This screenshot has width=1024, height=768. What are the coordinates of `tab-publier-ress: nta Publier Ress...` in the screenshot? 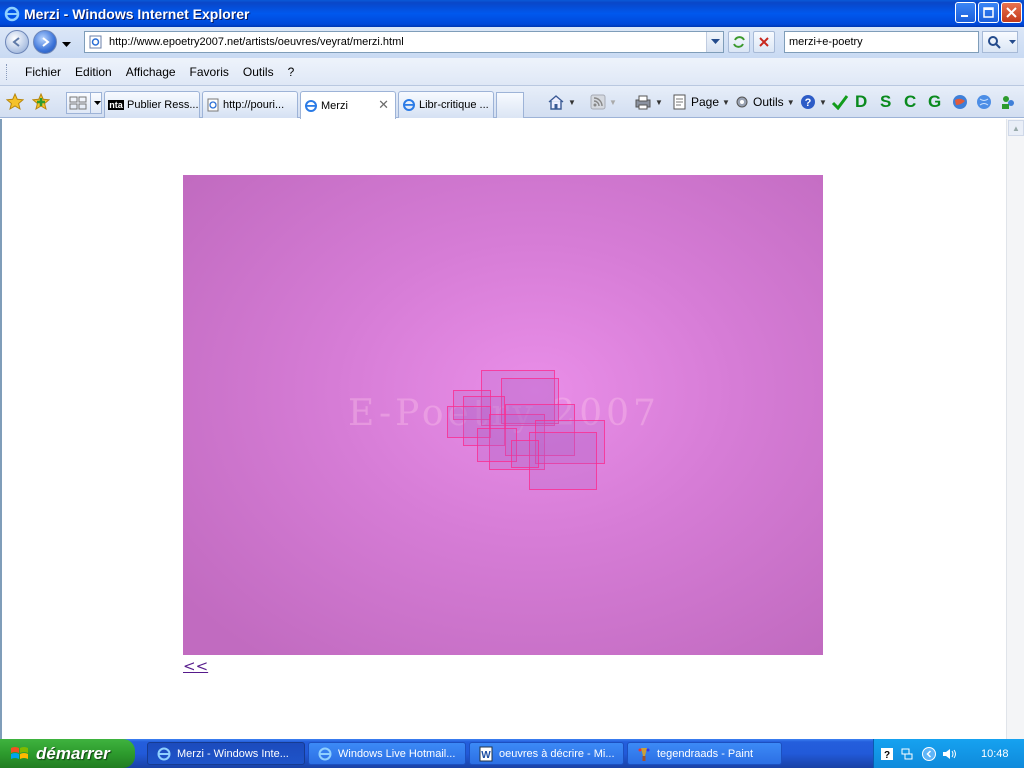 It's located at (152, 104).